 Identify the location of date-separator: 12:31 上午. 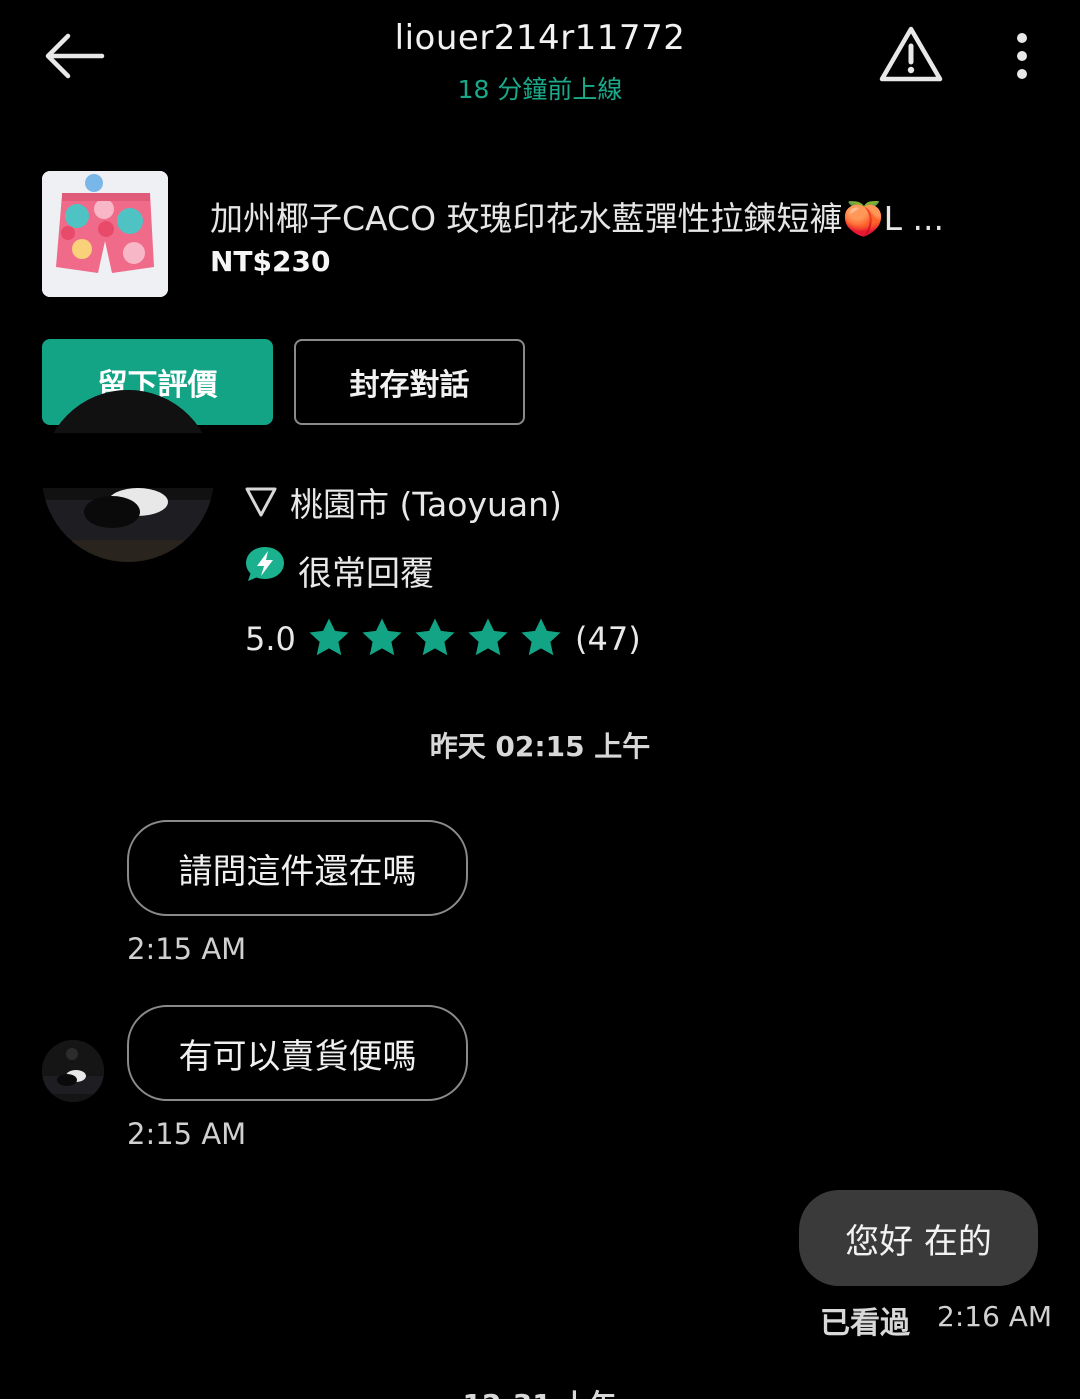
(540, 1391).